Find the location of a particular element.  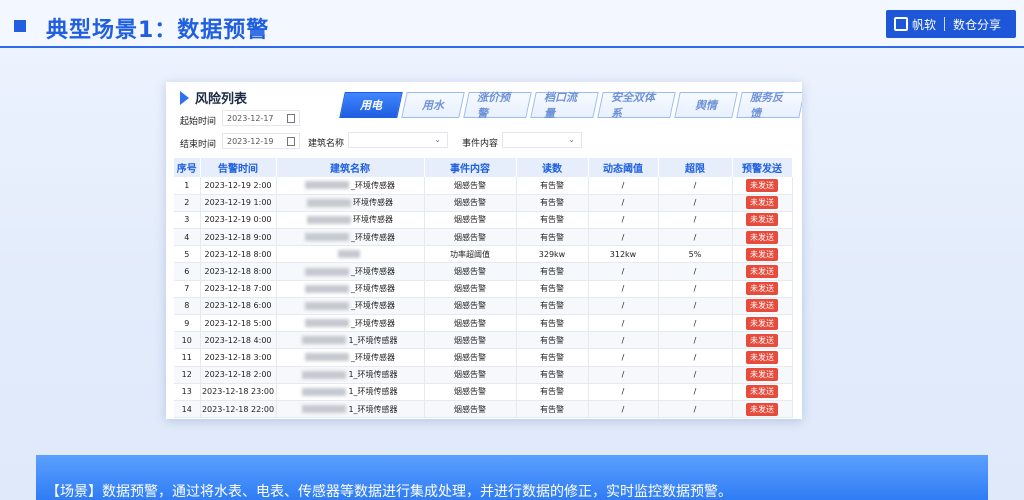

cell-no: 7 is located at coordinates (187, 289).